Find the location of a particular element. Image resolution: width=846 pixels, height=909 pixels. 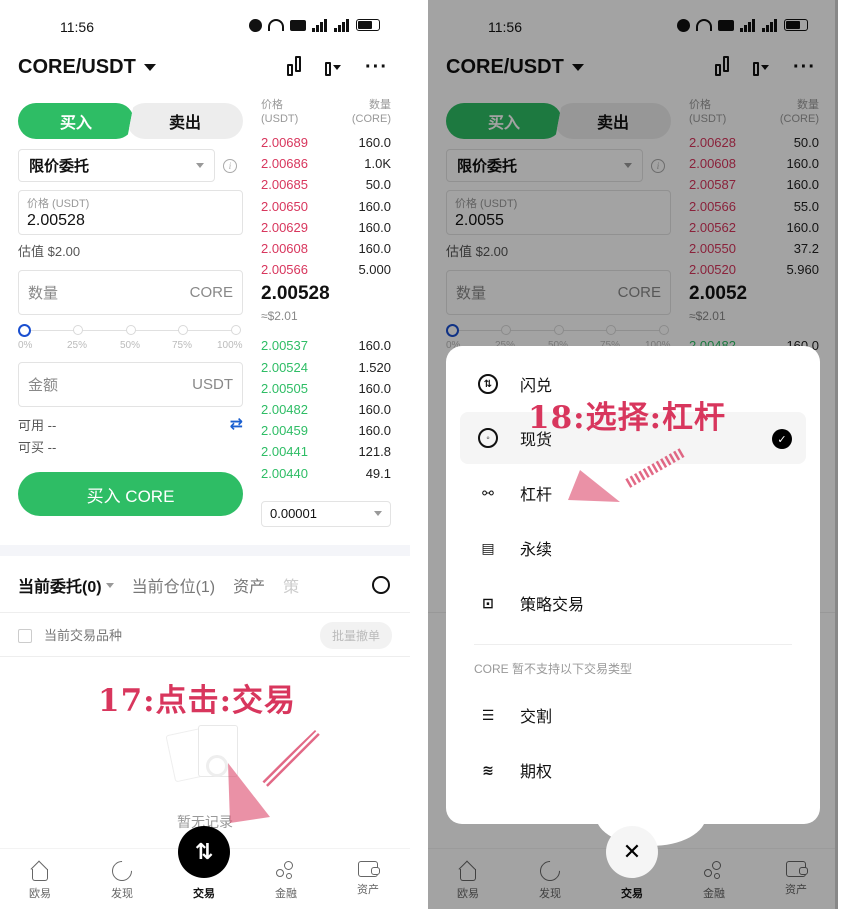

order-quantity: 50.0 is located at coordinates (378, 185).